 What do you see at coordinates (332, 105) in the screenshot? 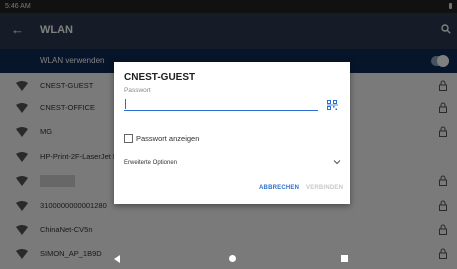
I see `qr-scan-icon` at bounding box center [332, 105].